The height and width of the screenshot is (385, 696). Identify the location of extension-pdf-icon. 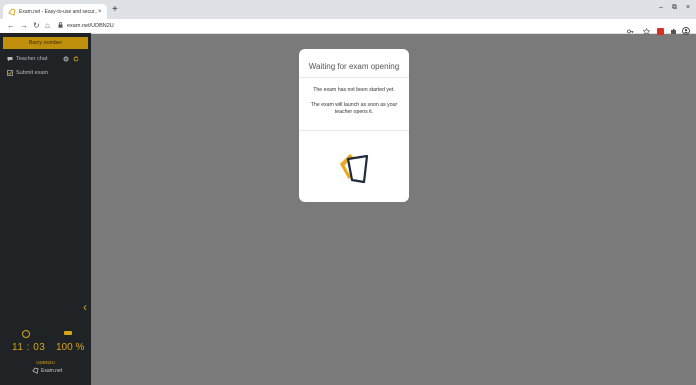
(660, 28).